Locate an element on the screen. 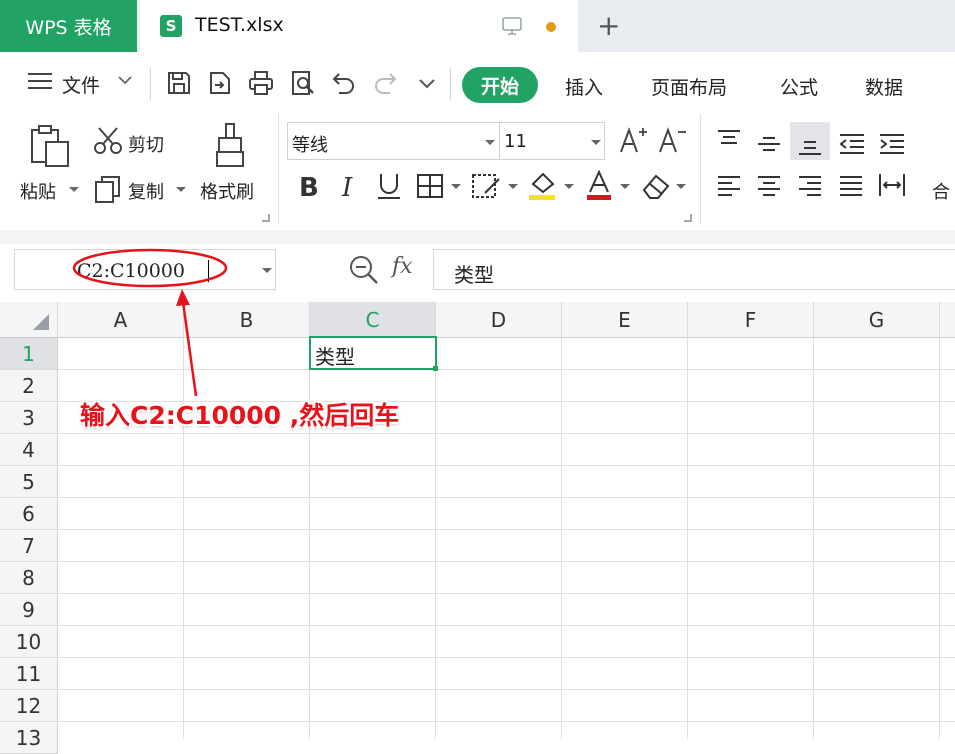 The width and height of the screenshot is (955, 754). redo-icon is located at coordinates (385, 83).